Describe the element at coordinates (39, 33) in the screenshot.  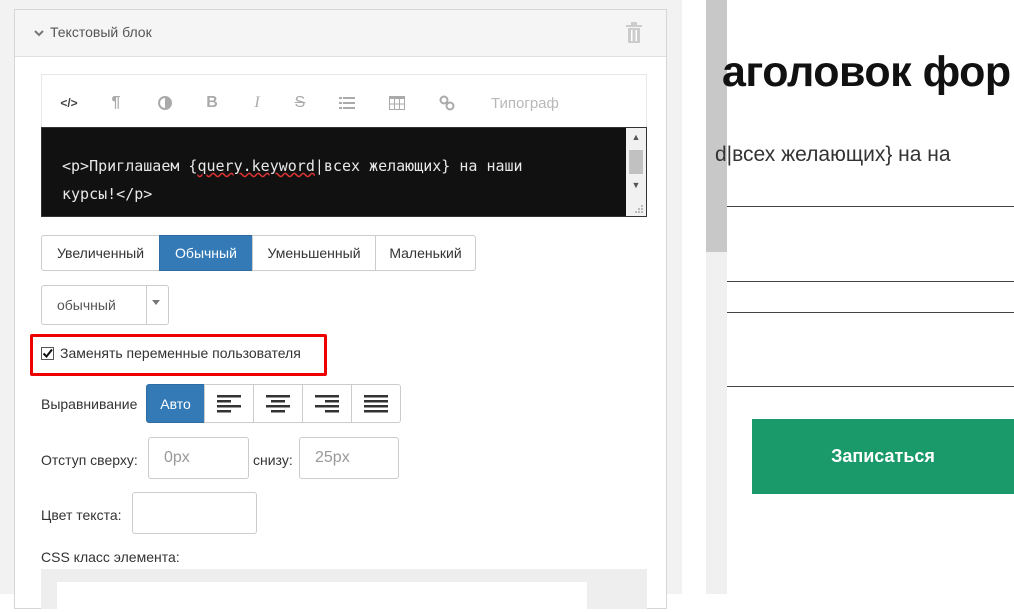
I see `chevron-down-icon` at that location.